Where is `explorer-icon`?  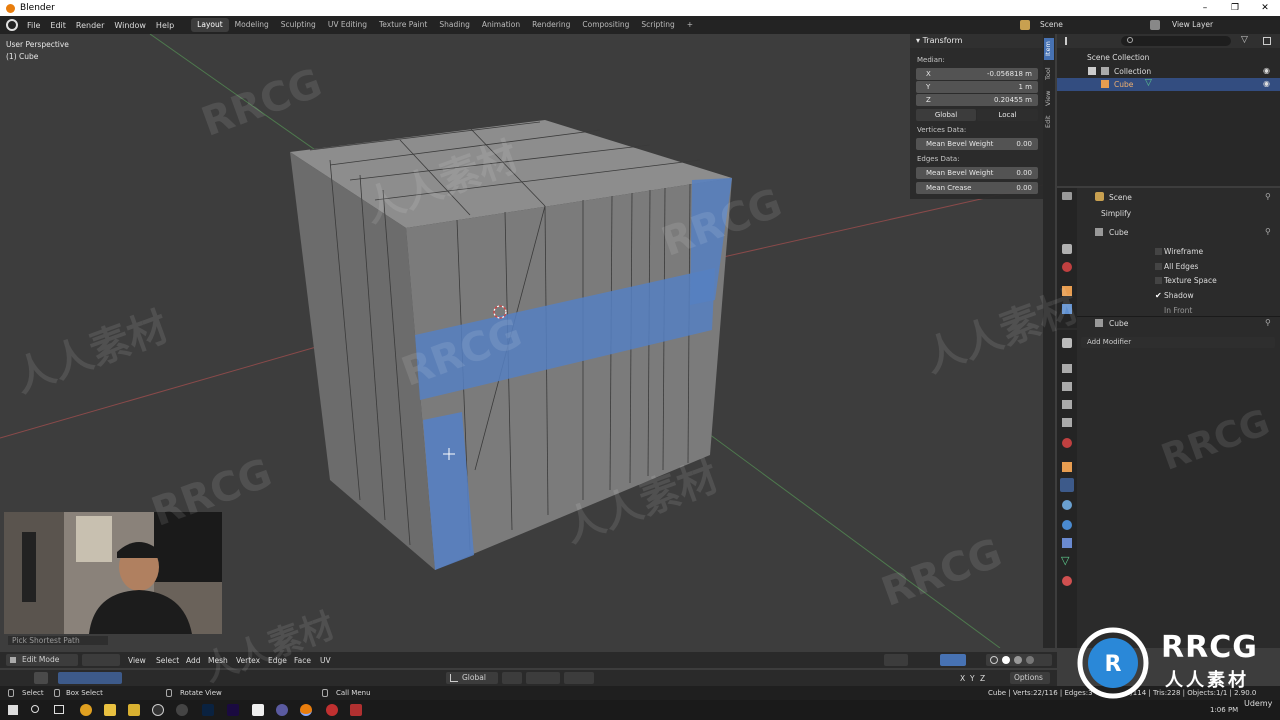
explorer-icon is located at coordinates (110, 710).